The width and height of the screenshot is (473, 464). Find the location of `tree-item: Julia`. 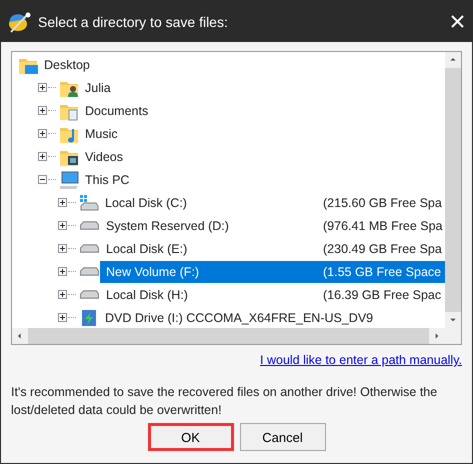

tree-item: Julia is located at coordinates (262, 87).